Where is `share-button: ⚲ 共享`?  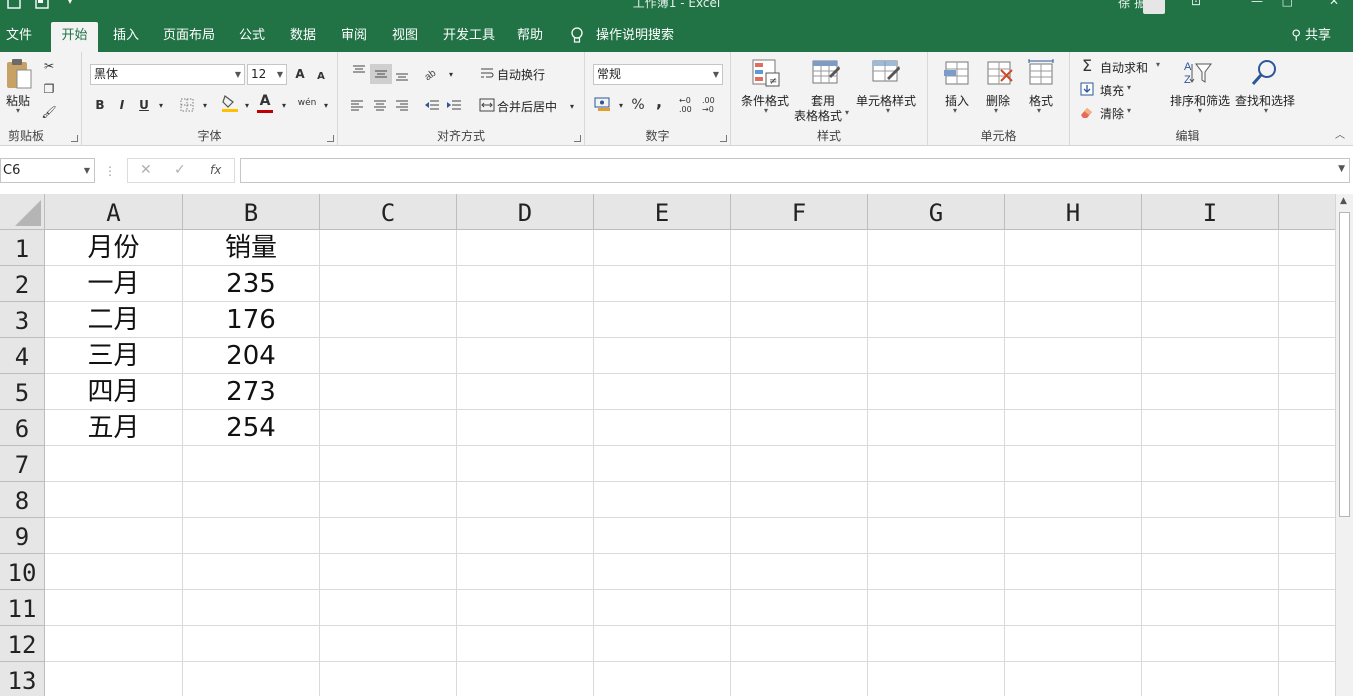 share-button: ⚲ 共享 is located at coordinates (1311, 36).